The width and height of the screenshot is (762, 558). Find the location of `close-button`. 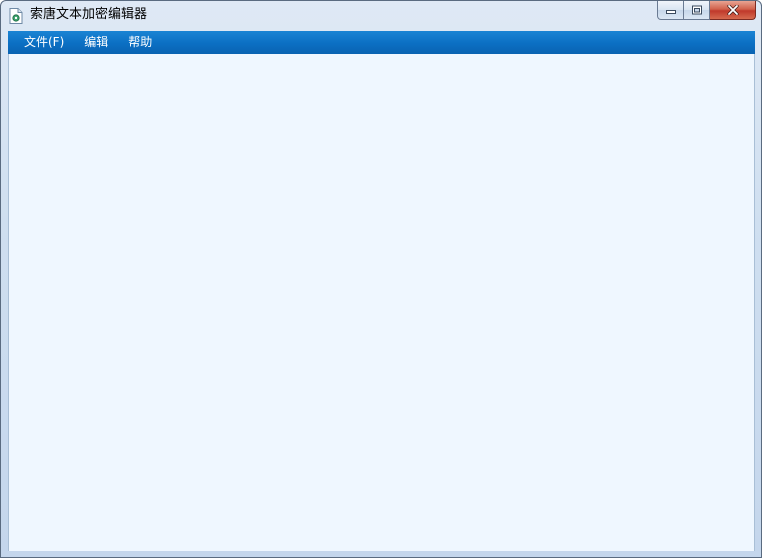

close-button is located at coordinates (733, 10).